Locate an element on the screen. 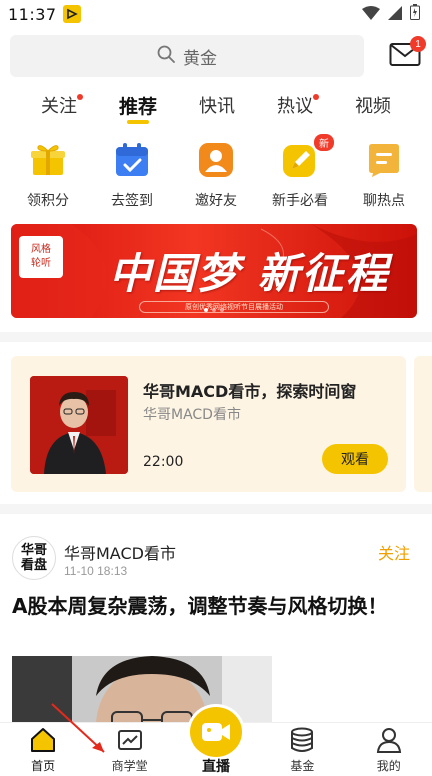  feed-tabs: 关注 推荐 快讯 热议 视频 is located at coordinates (216, 108).